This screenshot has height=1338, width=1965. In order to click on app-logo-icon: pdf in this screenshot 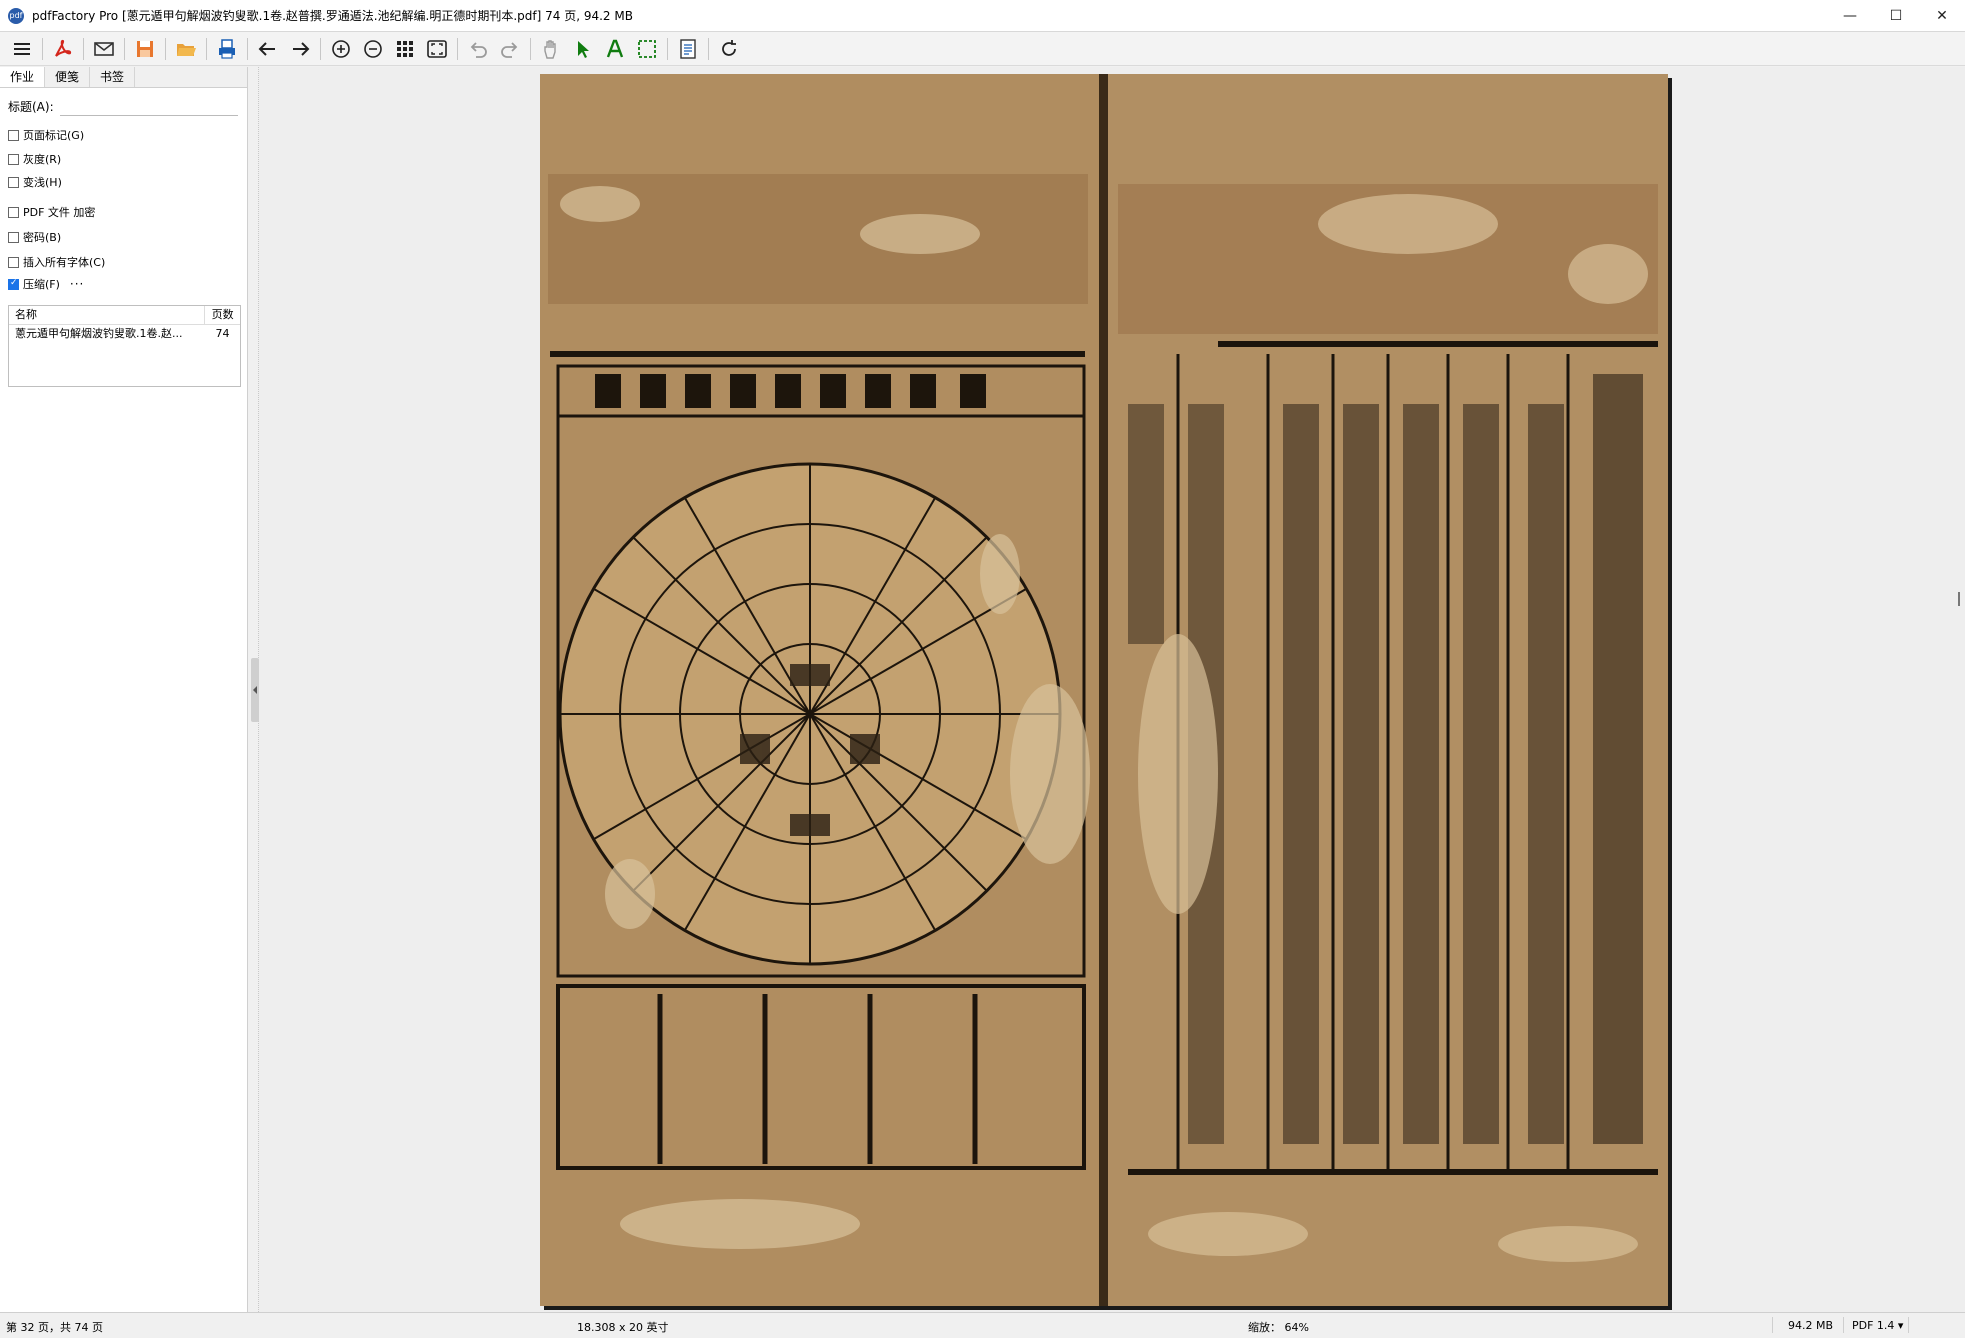, I will do `click(16, 15)`.